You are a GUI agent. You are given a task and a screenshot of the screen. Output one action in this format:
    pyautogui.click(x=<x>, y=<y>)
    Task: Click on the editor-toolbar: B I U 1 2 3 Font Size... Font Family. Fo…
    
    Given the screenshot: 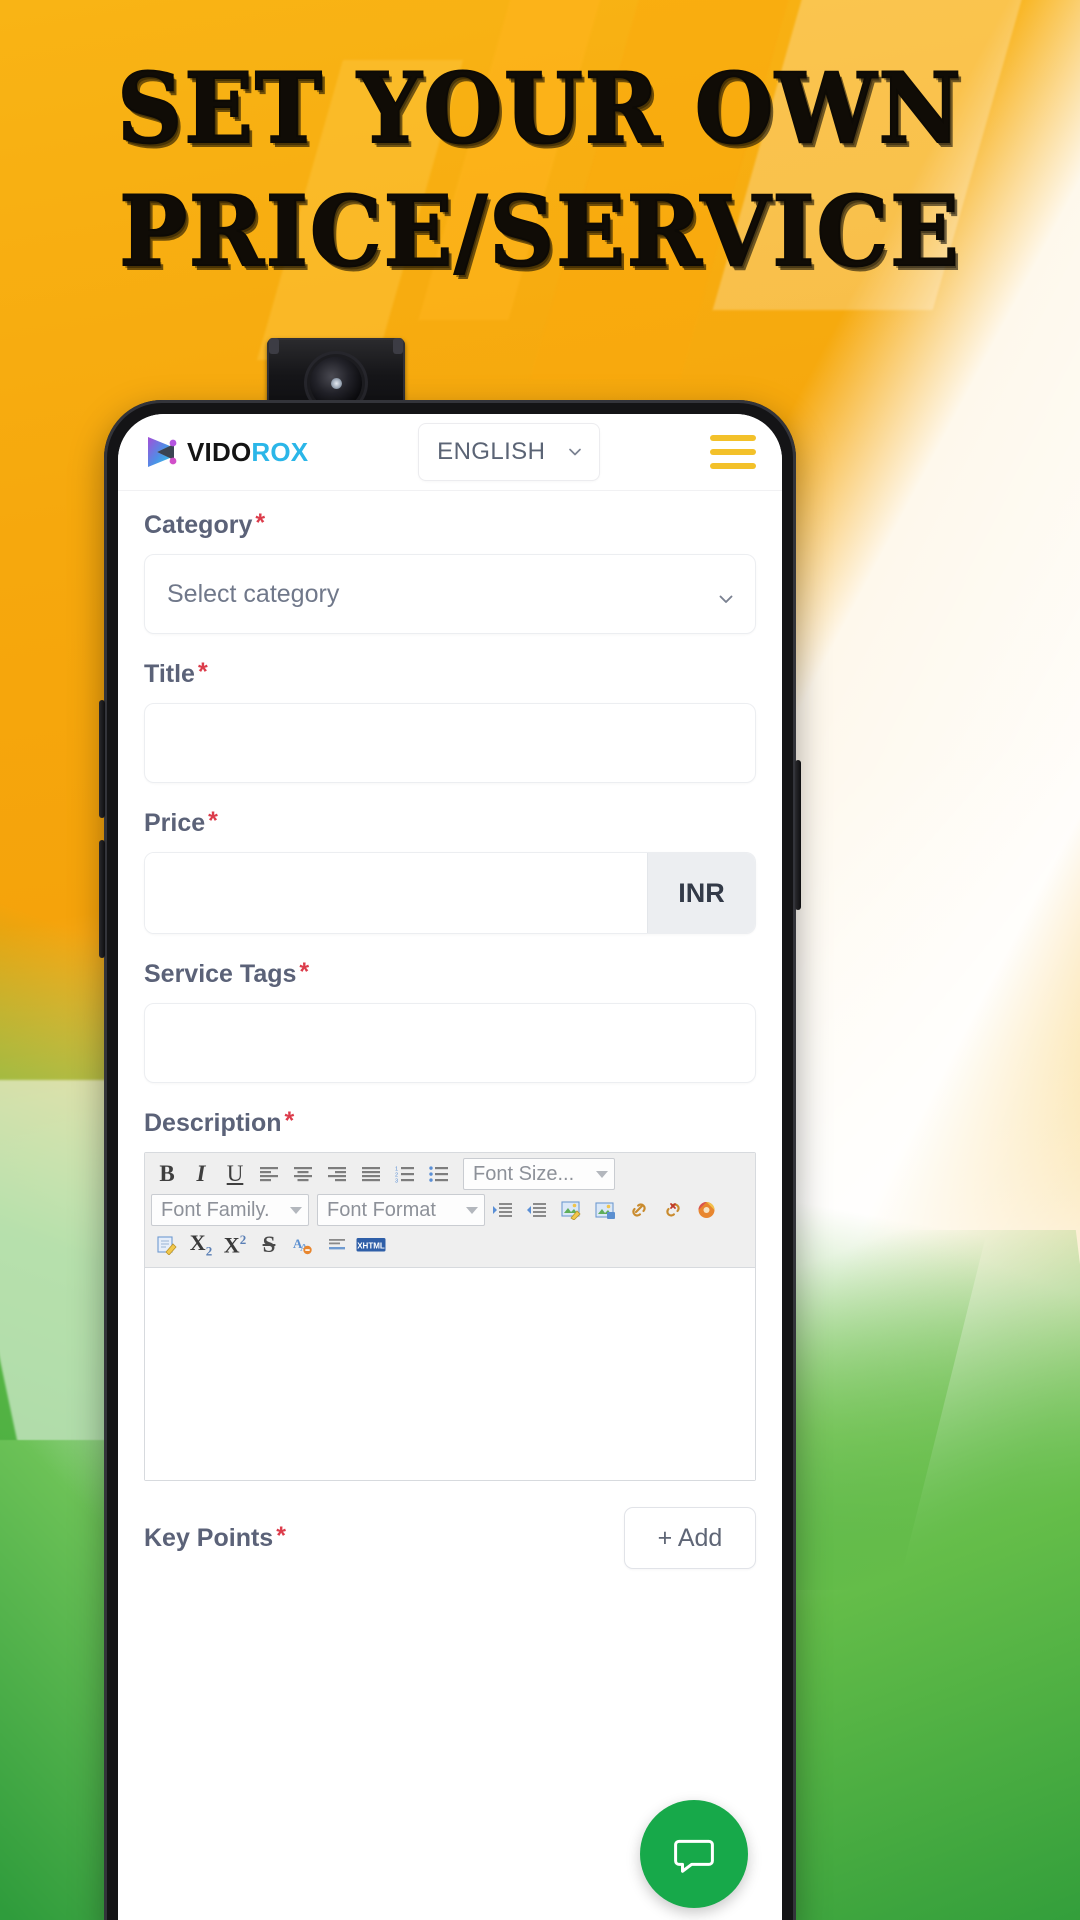 What is the action you would take?
    pyautogui.click(x=450, y=1210)
    